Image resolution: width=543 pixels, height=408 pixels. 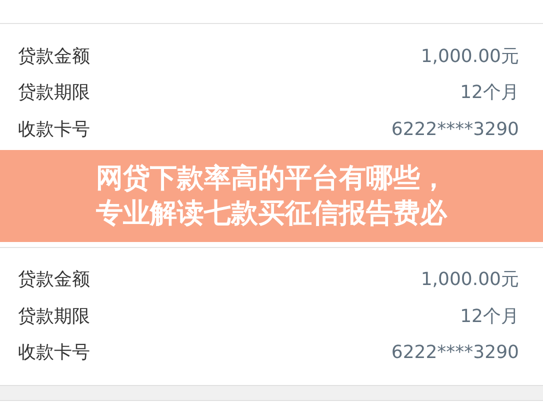 What do you see at coordinates (271, 214) in the screenshot?
I see `banner-line: 专业解读七款买征信报告费必` at bounding box center [271, 214].